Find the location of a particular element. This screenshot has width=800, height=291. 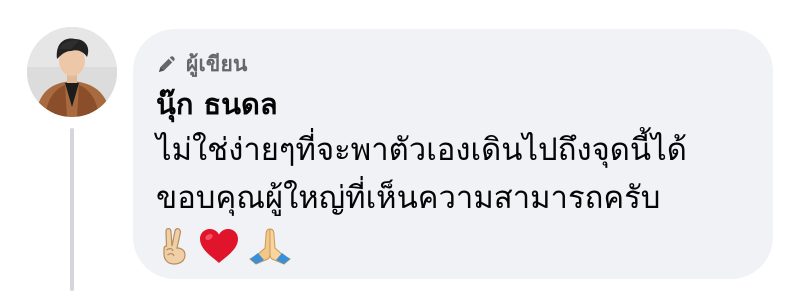

author-badge-label: ผู้เขียน is located at coordinates (217, 63).